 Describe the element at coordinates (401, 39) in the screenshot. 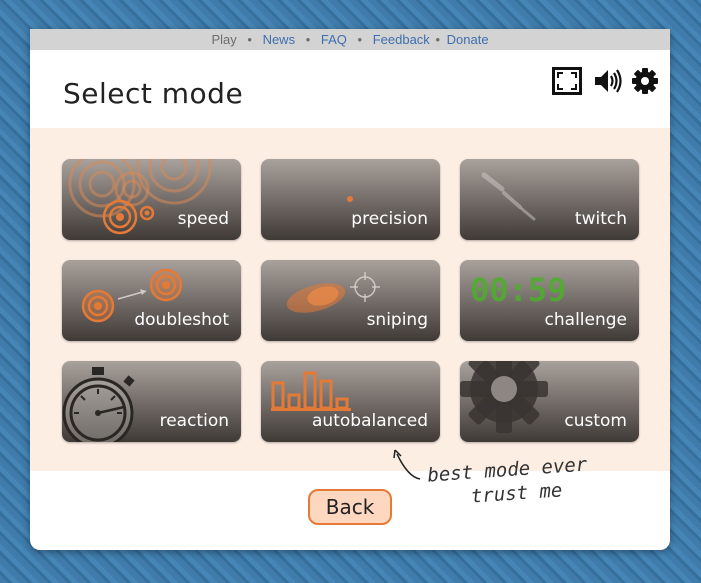

I see `nav-feedback-link: Feedback` at that location.